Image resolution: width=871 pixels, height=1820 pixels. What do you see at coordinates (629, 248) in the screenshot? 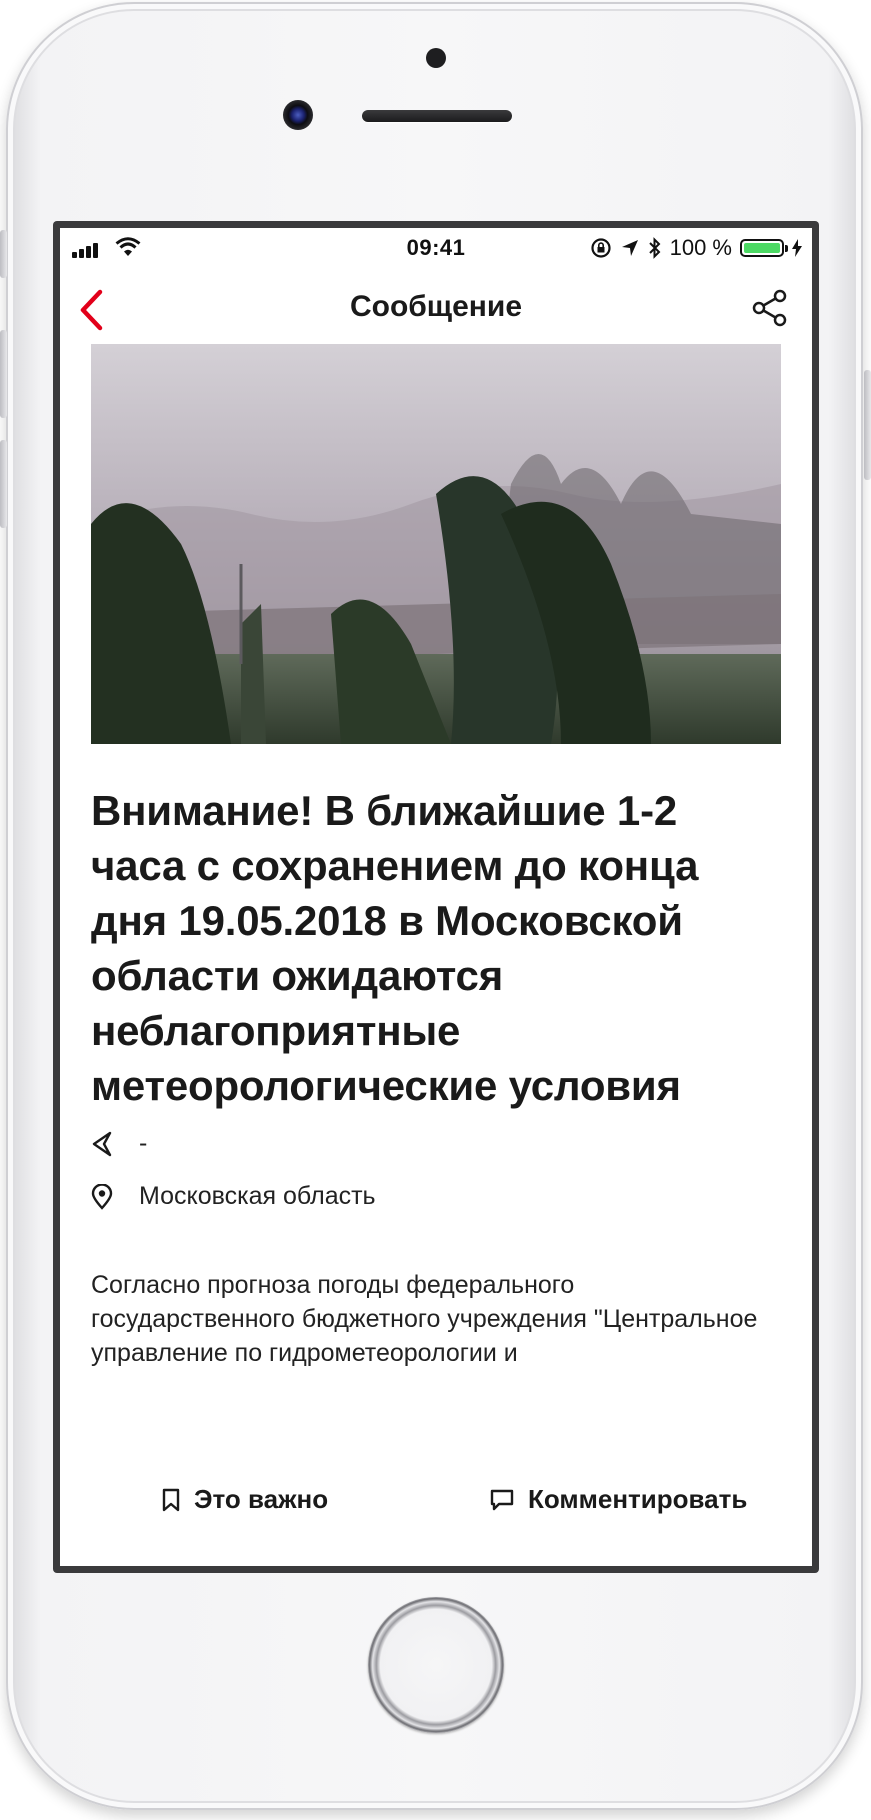
I see `location-arrow-icon` at bounding box center [629, 248].